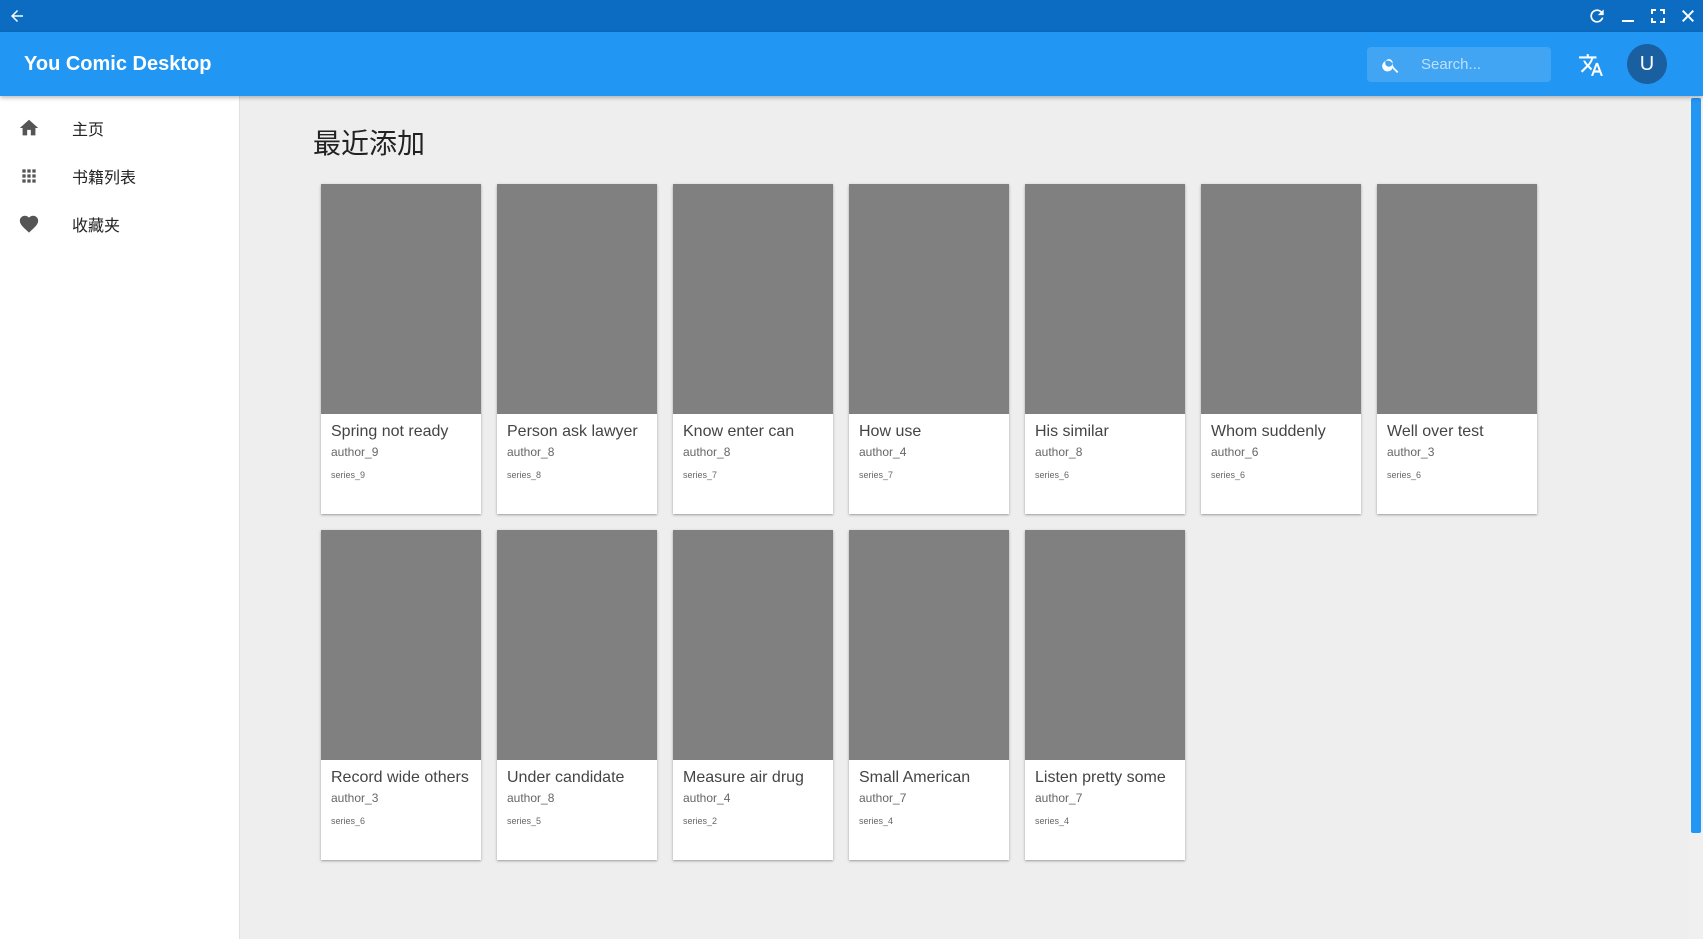 Image resolution: width=1703 pixels, height=939 pixels. Describe the element at coordinates (1072, 431) in the screenshot. I see `book-title: His similar` at that location.